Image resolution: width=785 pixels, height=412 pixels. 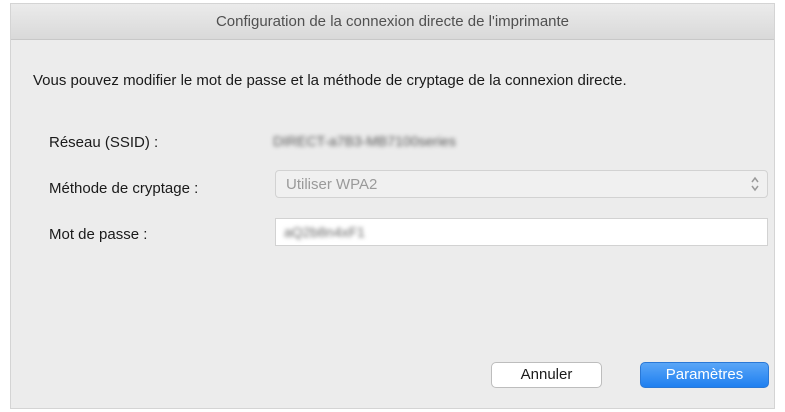 What do you see at coordinates (124, 188) in the screenshot?
I see `encryption-method-label: Méthode de cryptage :` at bounding box center [124, 188].